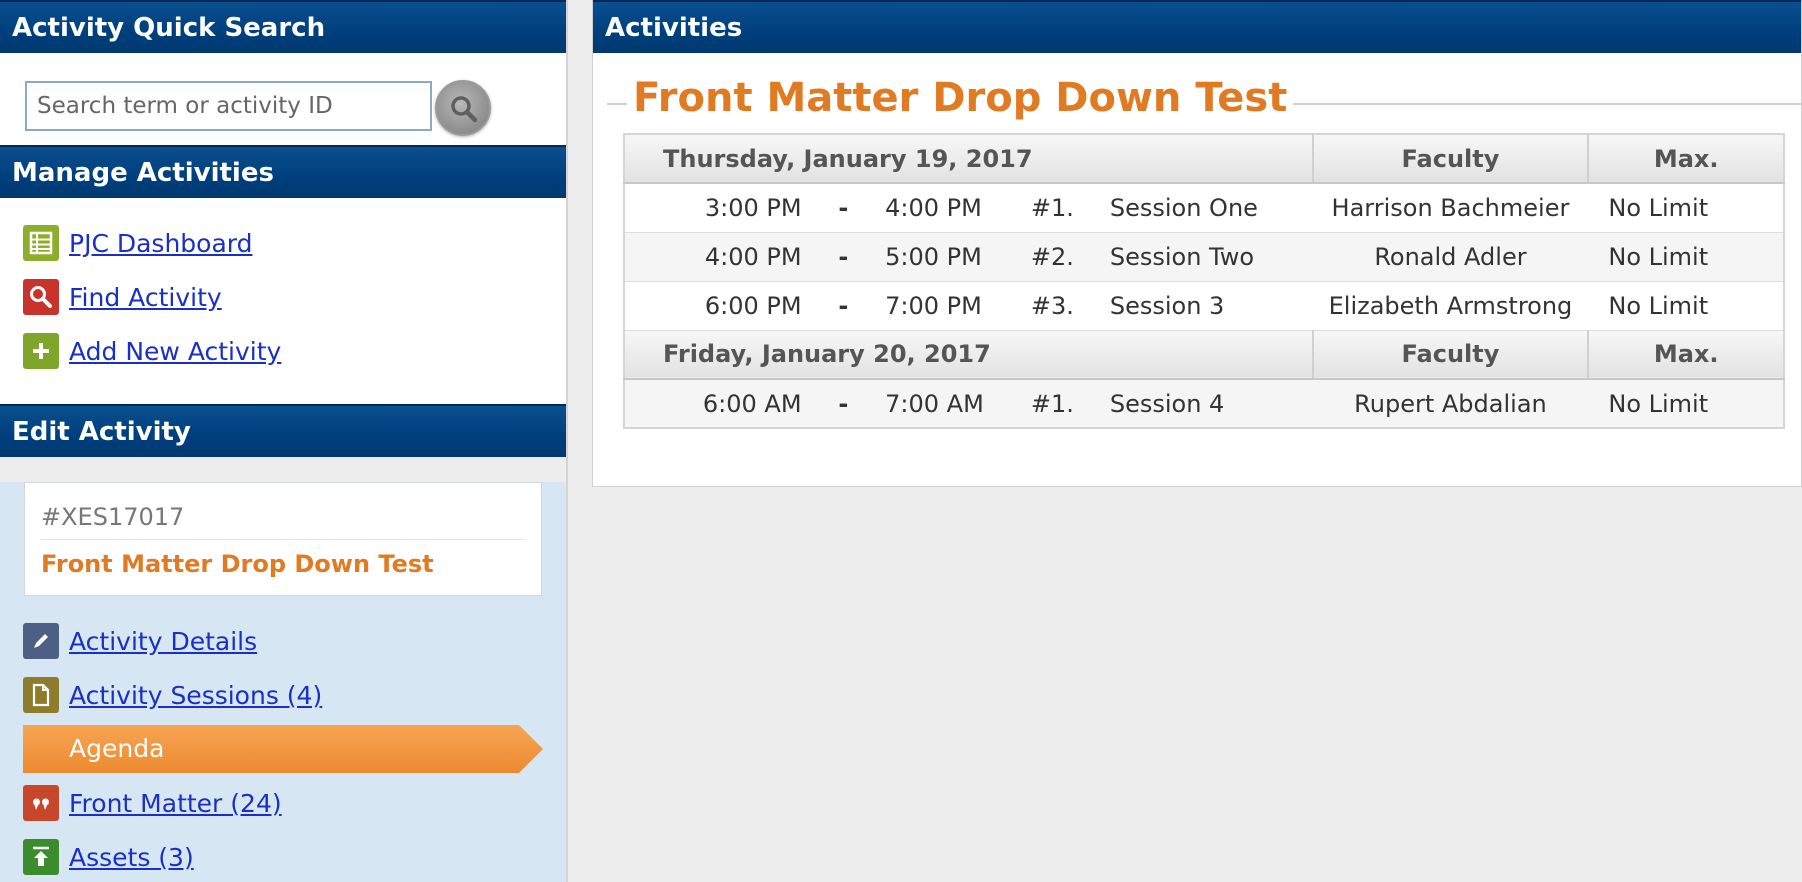  I want to click on find-activity-item: Find Activity, so click(283, 297).